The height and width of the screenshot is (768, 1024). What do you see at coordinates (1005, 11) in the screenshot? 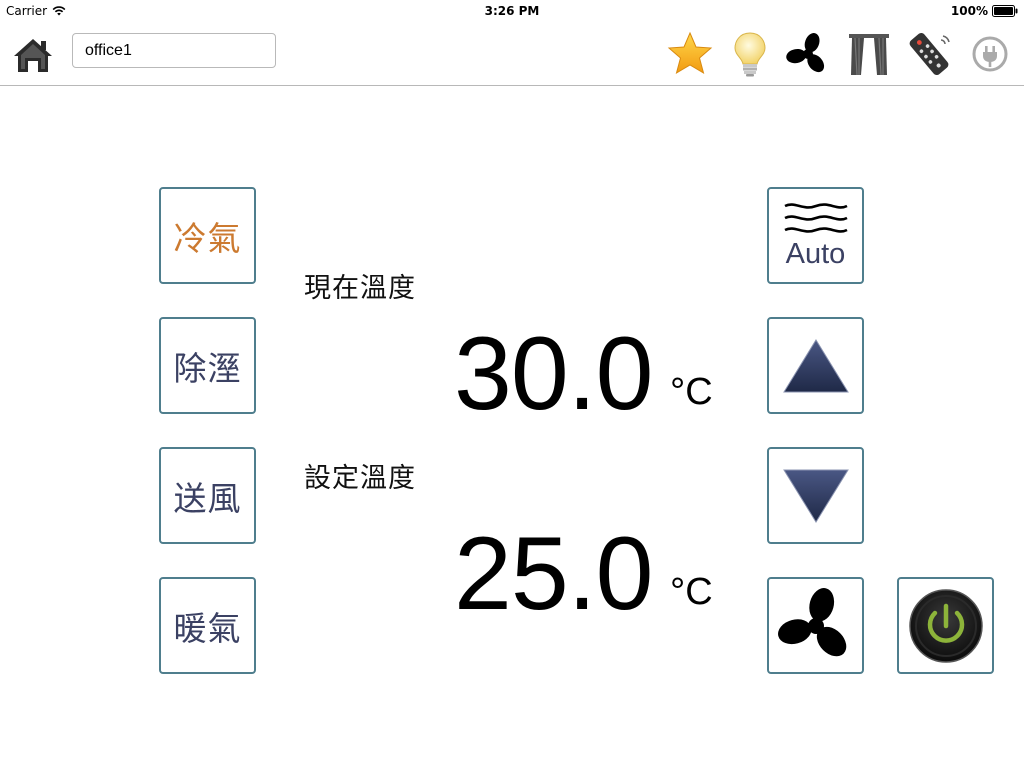
I see `battery-icon` at bounding box center [1005, 11].